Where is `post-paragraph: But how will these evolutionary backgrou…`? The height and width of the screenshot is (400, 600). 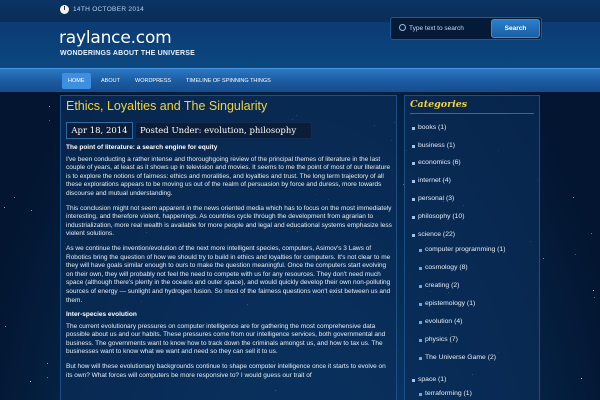 post-paragraph: But how will these evolutionary backgrou… is located at coordinates (226, 371).